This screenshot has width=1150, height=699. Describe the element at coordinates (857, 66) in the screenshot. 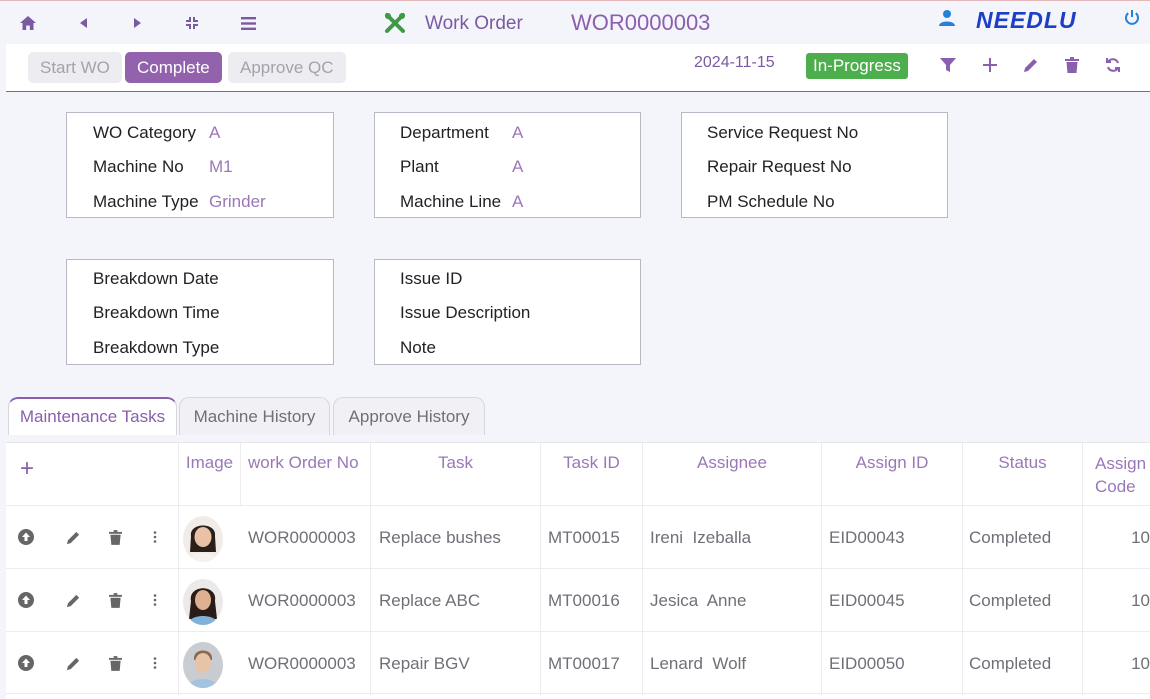

I see `status-badge: In-Progress` at that location.